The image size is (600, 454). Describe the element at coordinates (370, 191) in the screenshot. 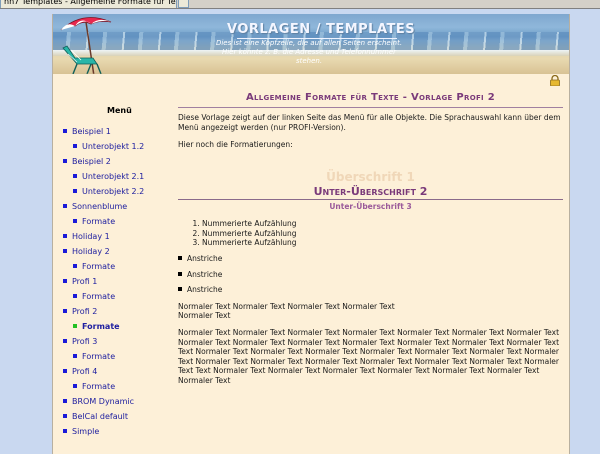

I see `heading-2: Unter-Überschrift 2` at that location.